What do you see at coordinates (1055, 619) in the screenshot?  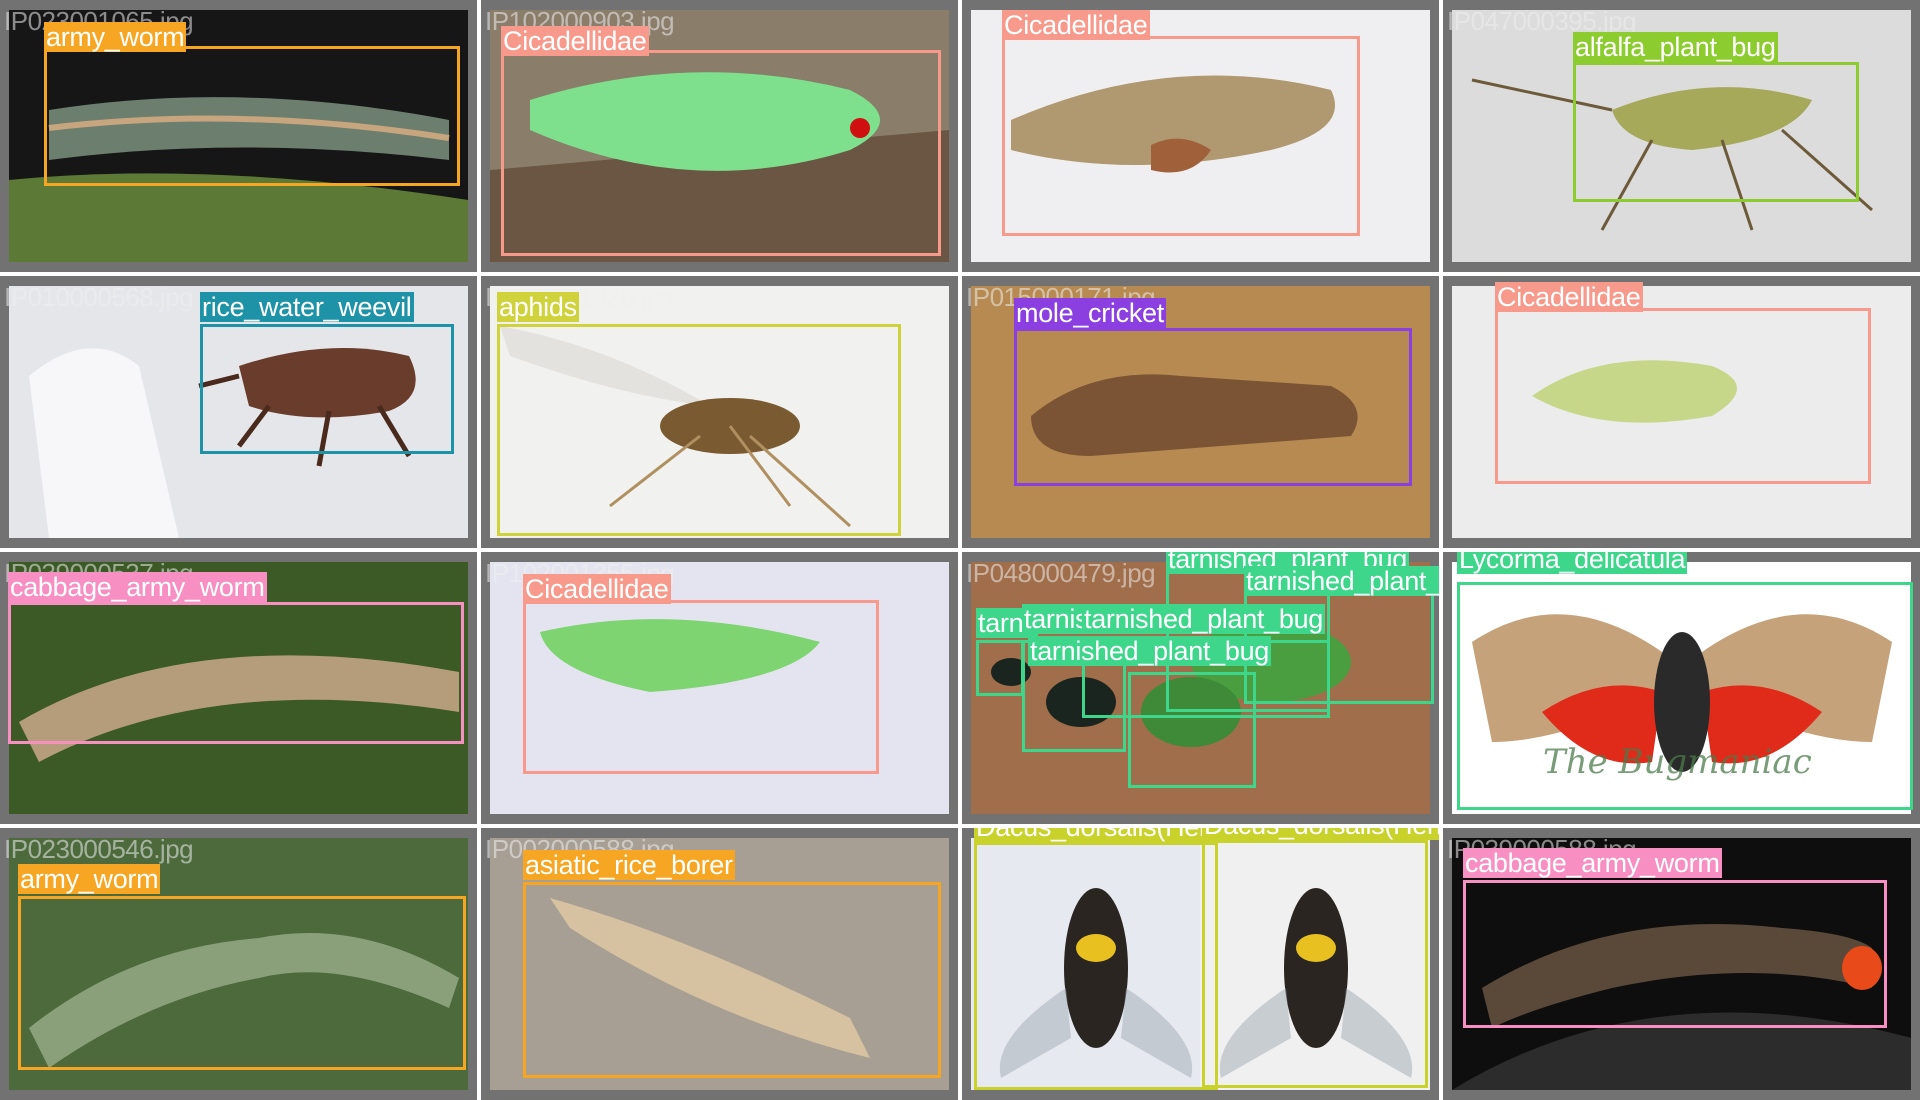 I see `label-tarnished-plant-bug-4: tarnished_plant_bug` at bounding box center [1055, 619].